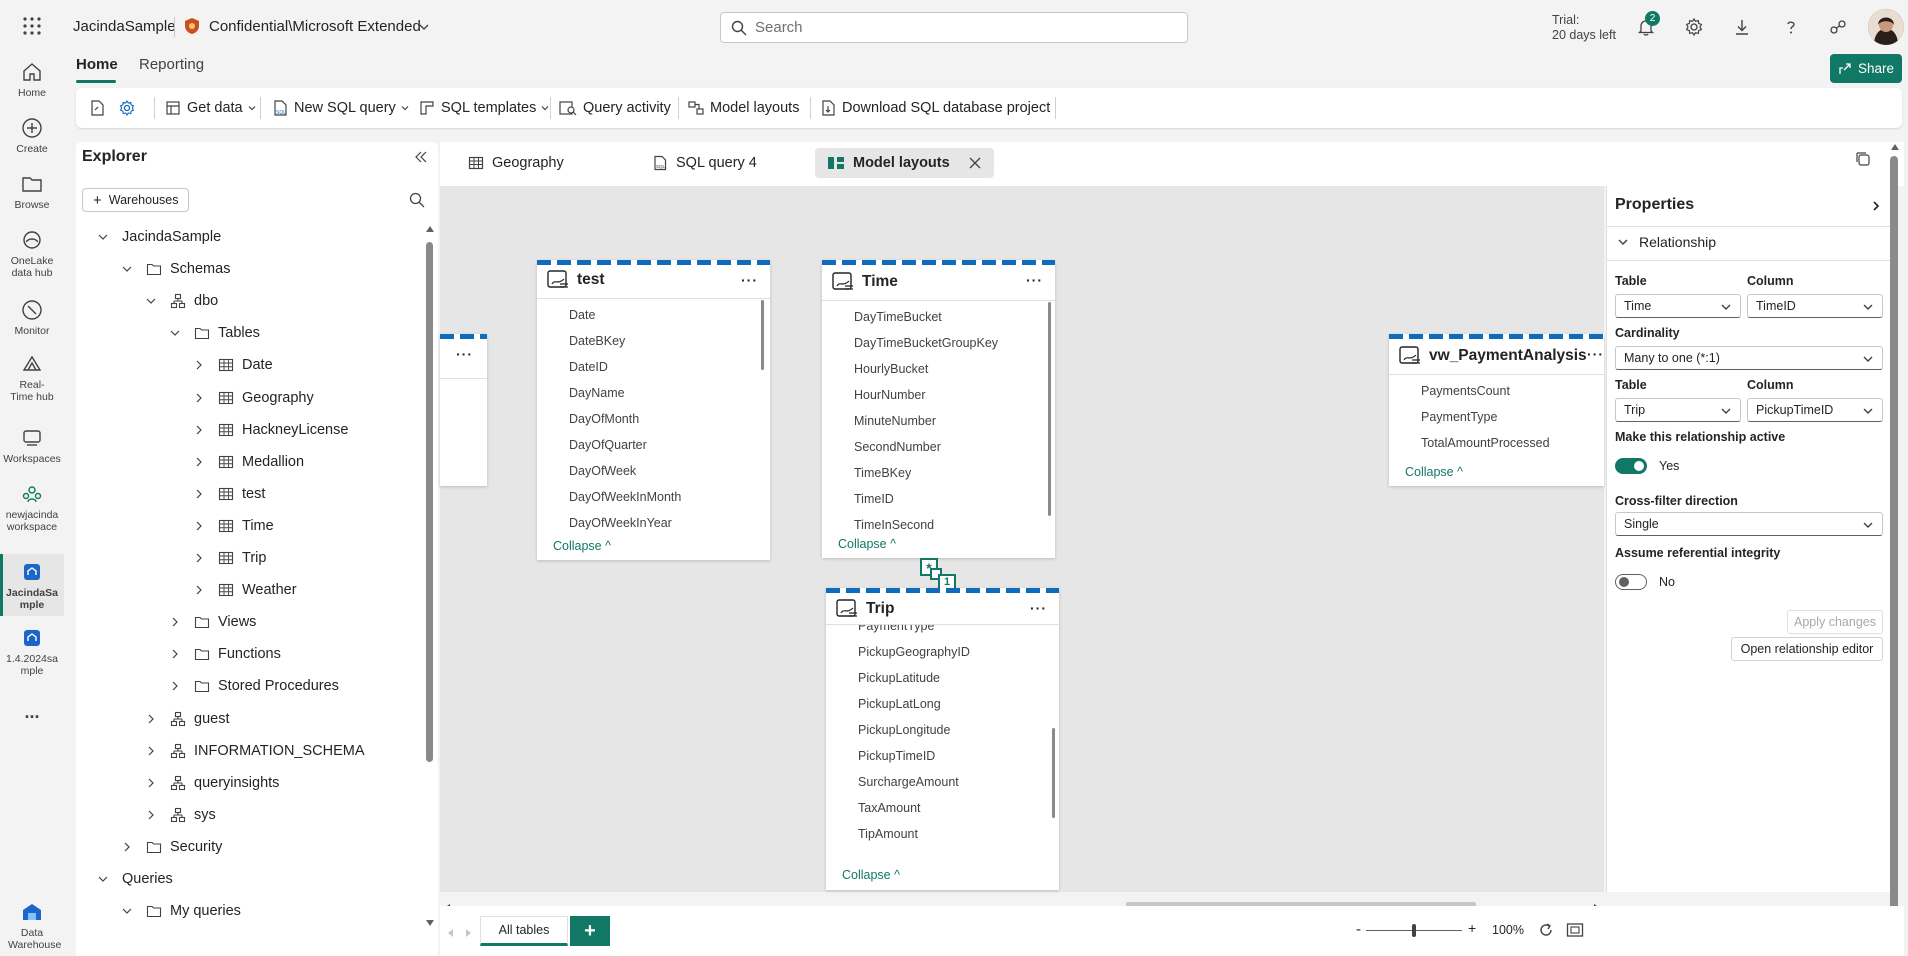 This screenshot has height=956, width=1908. Describe the element at coordinates (315, 26) in the screenshot. I see `sensitivity-label: Confidential\Microsoft Extended` at that location.